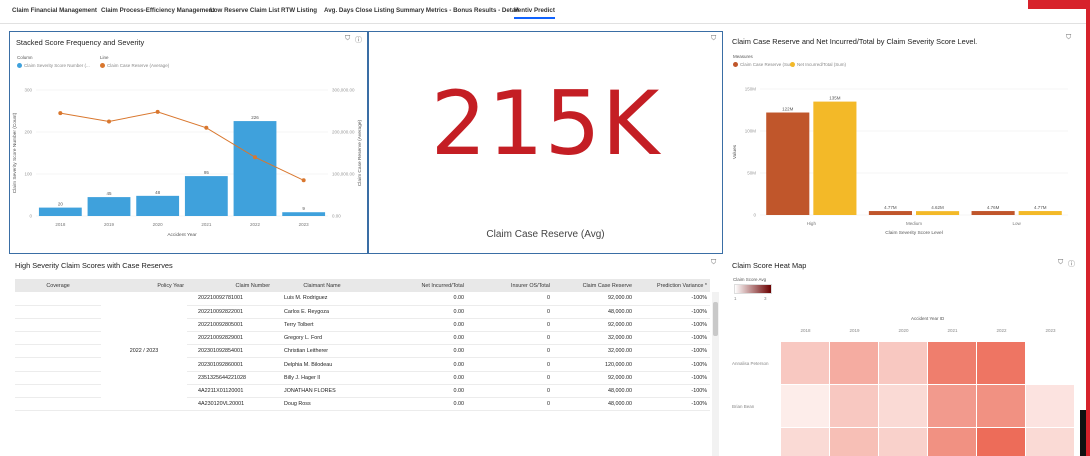  I want to click on legend-item-reserve: Claim Case Reserve (Sum), so click(764, 65).